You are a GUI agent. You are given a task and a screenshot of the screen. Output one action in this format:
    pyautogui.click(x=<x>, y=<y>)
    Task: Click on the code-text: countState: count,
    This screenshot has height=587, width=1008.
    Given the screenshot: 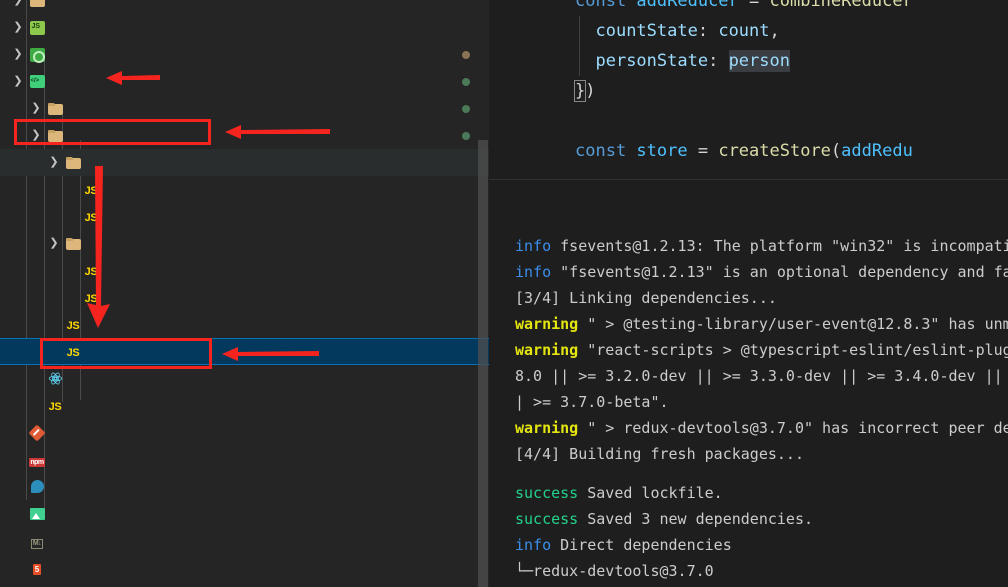 What is the action you would take?
    pyautogui.click(x=687, y=31)
    